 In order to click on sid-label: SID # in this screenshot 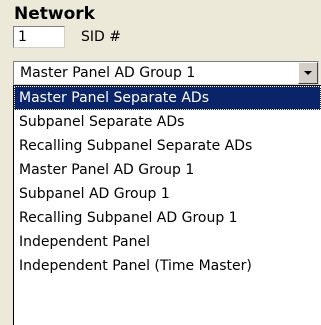, I will do `click(101, 37)`.